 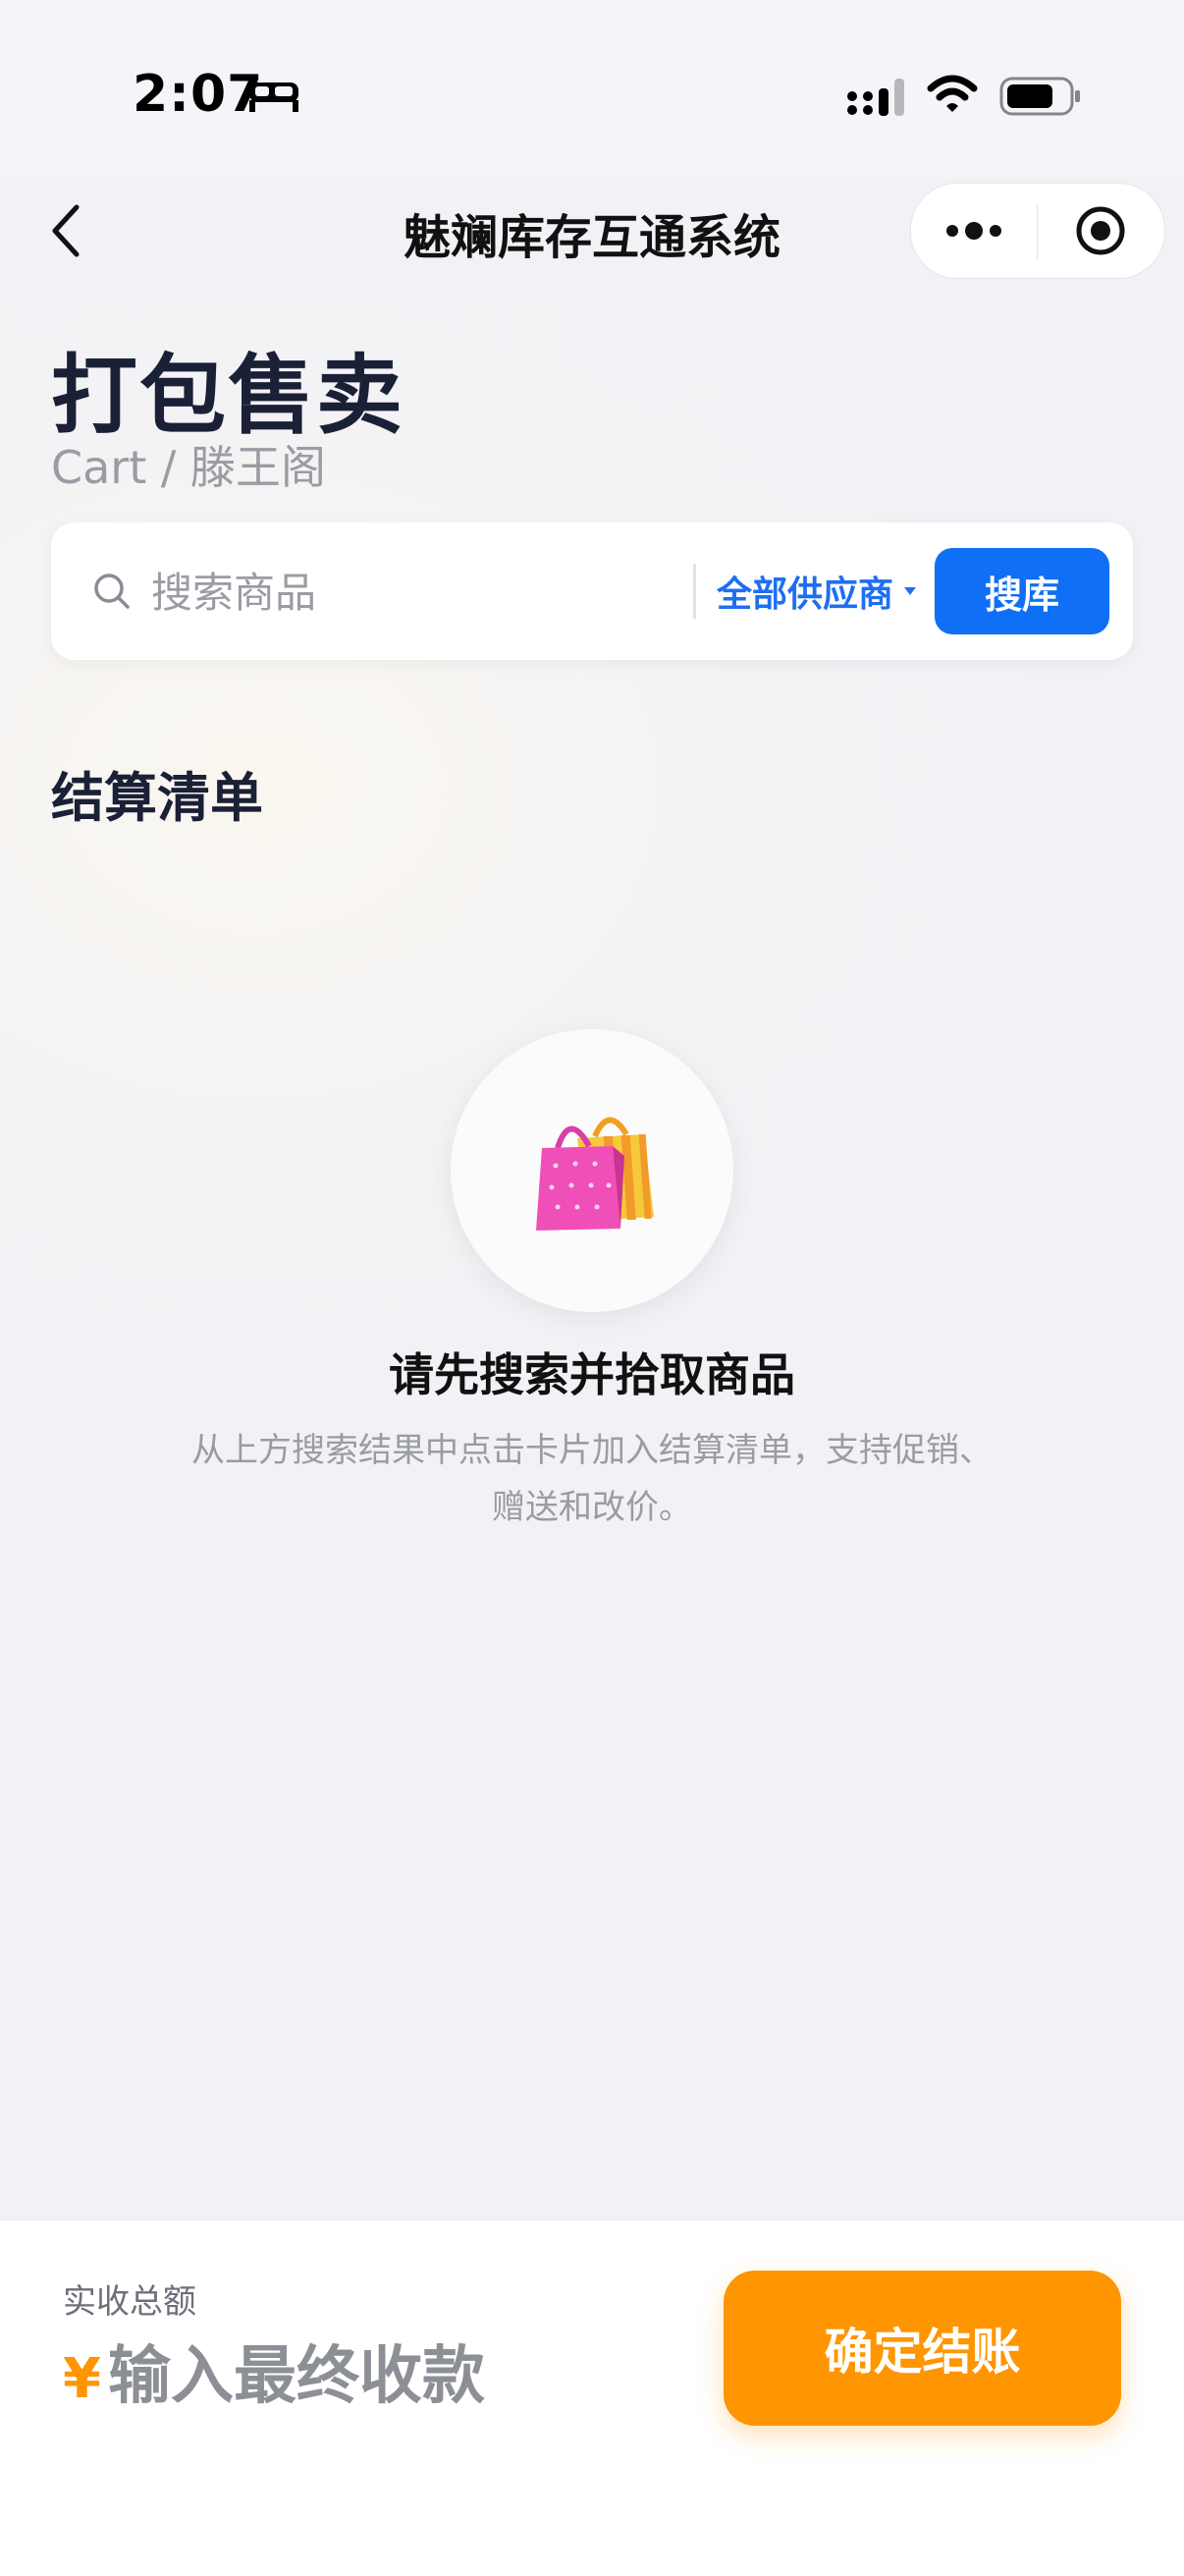 I want to click on search-divider, so click(x=694, y=591).